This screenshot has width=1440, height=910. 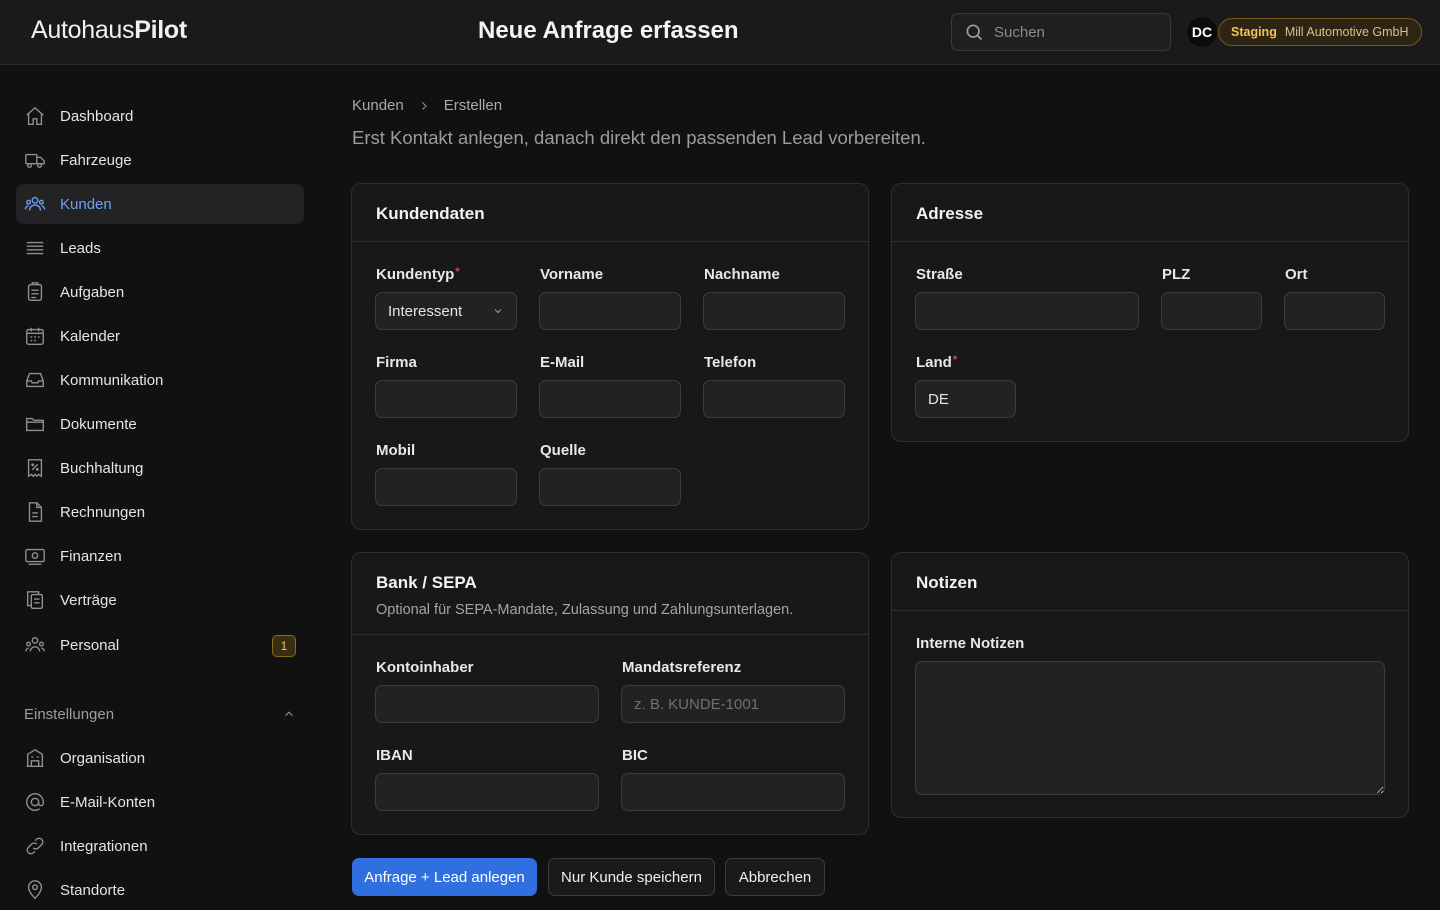 What do you see at coordinates (86, 204) in the screenshot?
I see `sidebar-item-label: Kunden` at bounding box center [86, 204].